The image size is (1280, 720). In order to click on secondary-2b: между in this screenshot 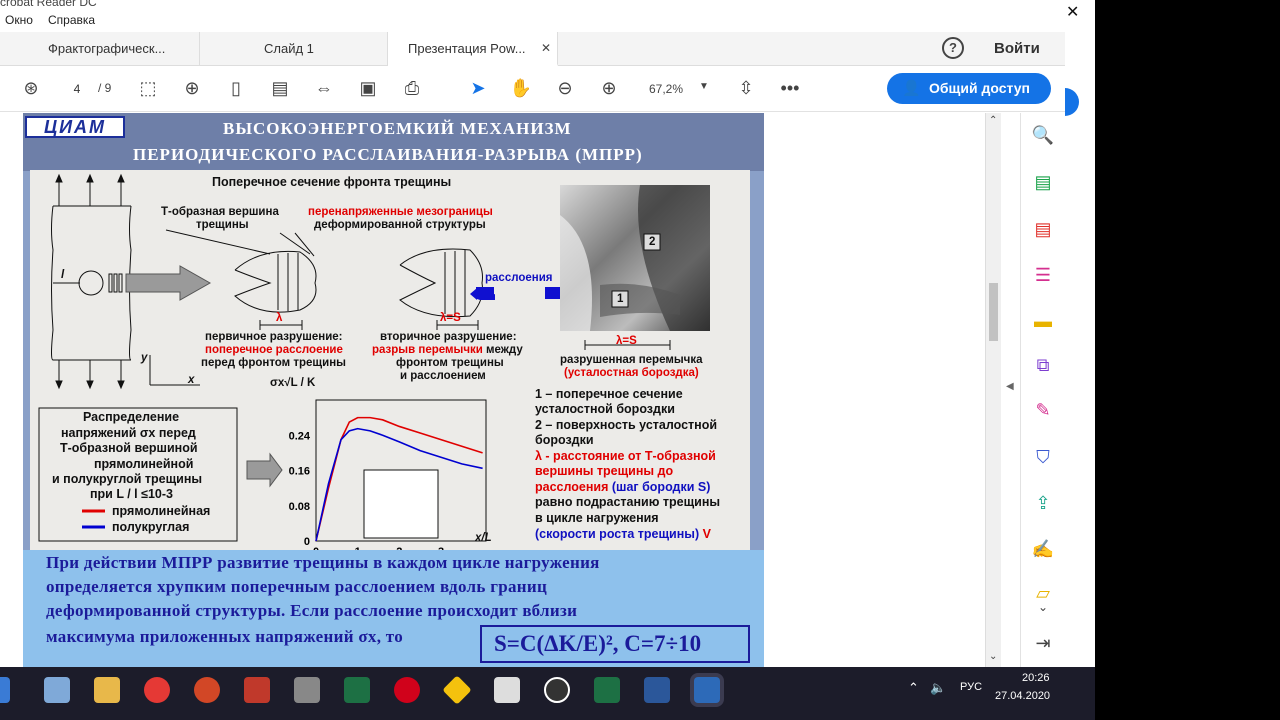, I will do `click(502, 350)`.